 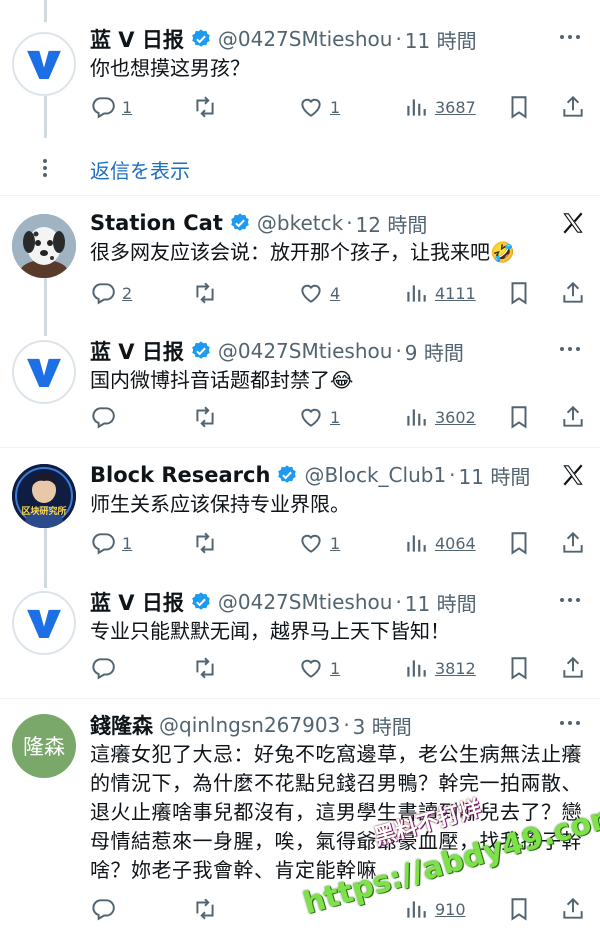 What do you see at coordinates (439, 293) in the screenshot?
I see `views-button: 4111` at bounding box center [439, 293].